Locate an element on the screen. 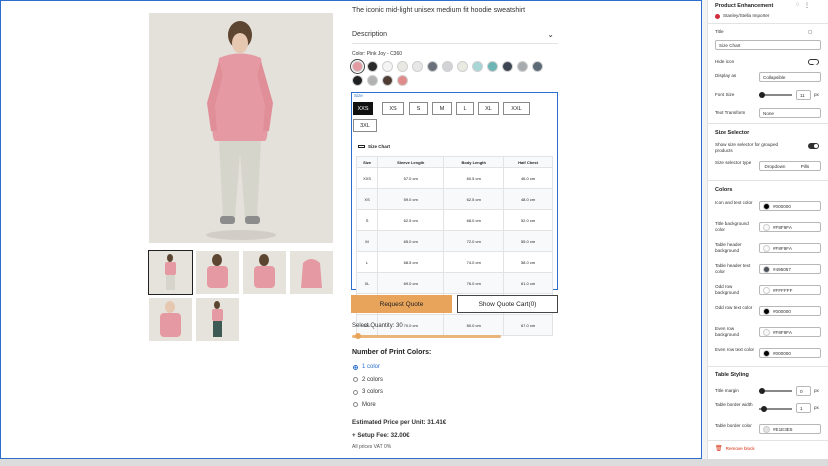  display-as-select: Collapsible is located at coordinates (790, 77).